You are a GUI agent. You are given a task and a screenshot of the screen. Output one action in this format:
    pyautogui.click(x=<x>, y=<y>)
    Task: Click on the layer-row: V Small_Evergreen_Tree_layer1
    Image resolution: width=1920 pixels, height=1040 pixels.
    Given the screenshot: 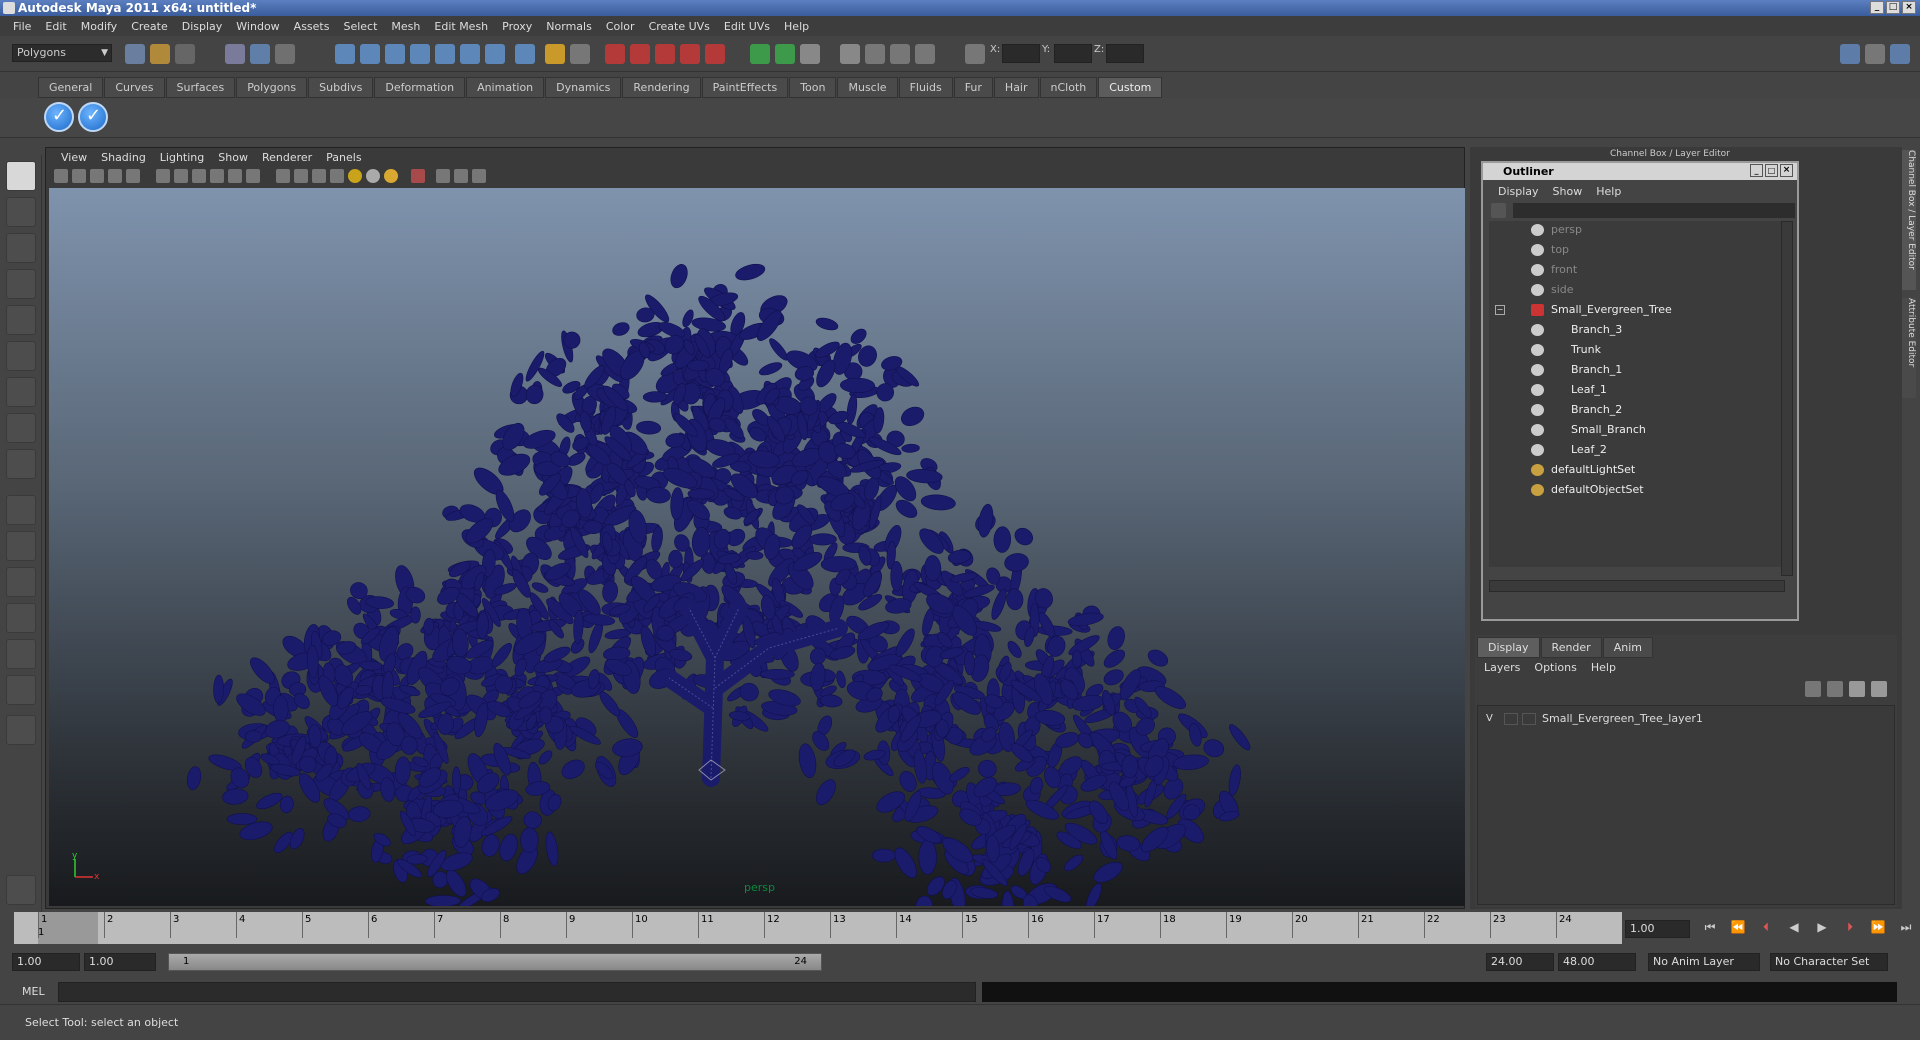 What is the action you would take?
    pyautogui.click(x=1686, y=719)
    